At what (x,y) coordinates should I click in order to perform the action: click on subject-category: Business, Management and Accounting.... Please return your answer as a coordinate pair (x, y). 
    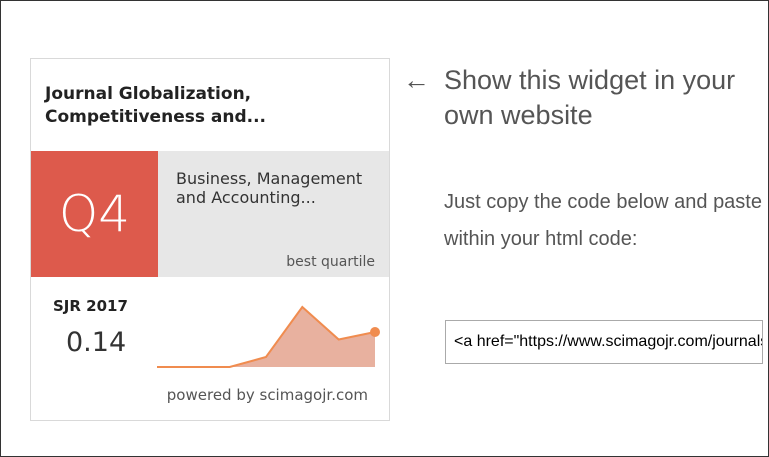
    Looking at the image, I should click on (269, 188).